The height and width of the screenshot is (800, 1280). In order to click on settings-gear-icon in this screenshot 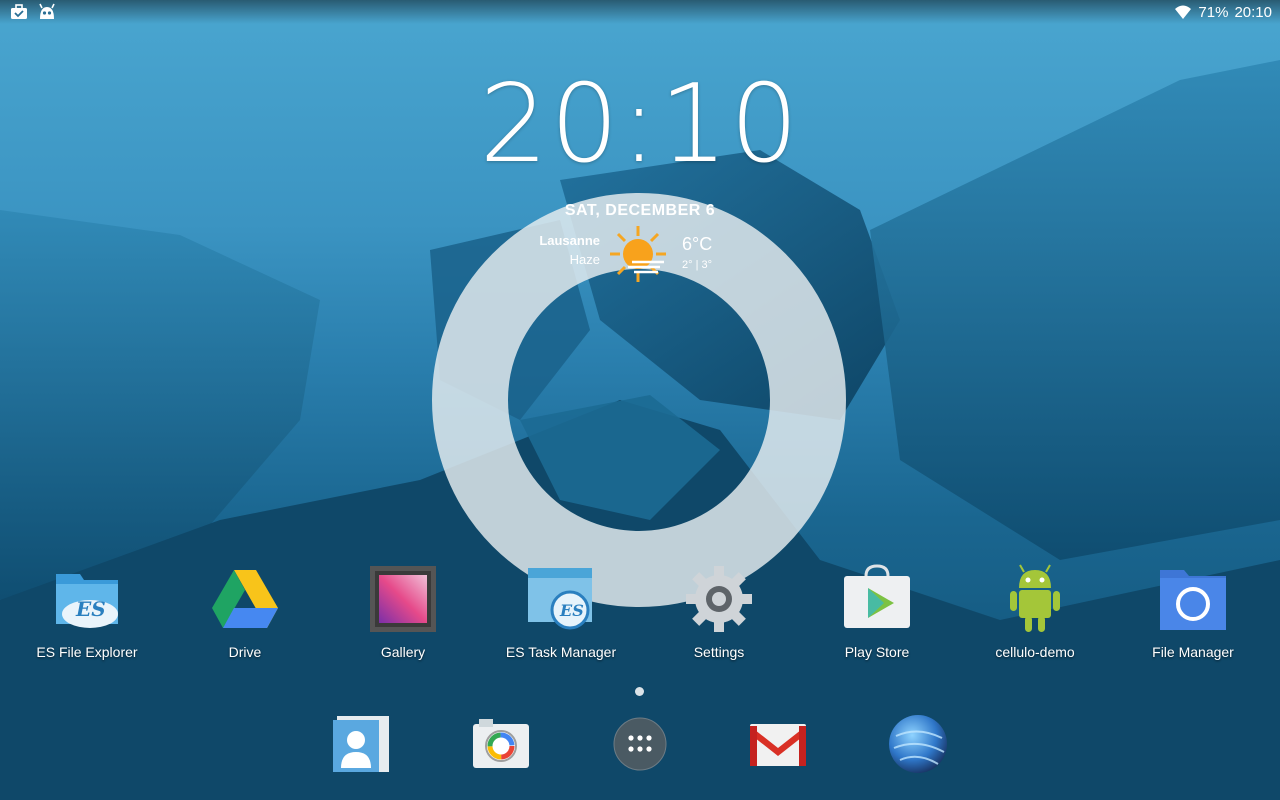, I will do `click(719, 599)`.